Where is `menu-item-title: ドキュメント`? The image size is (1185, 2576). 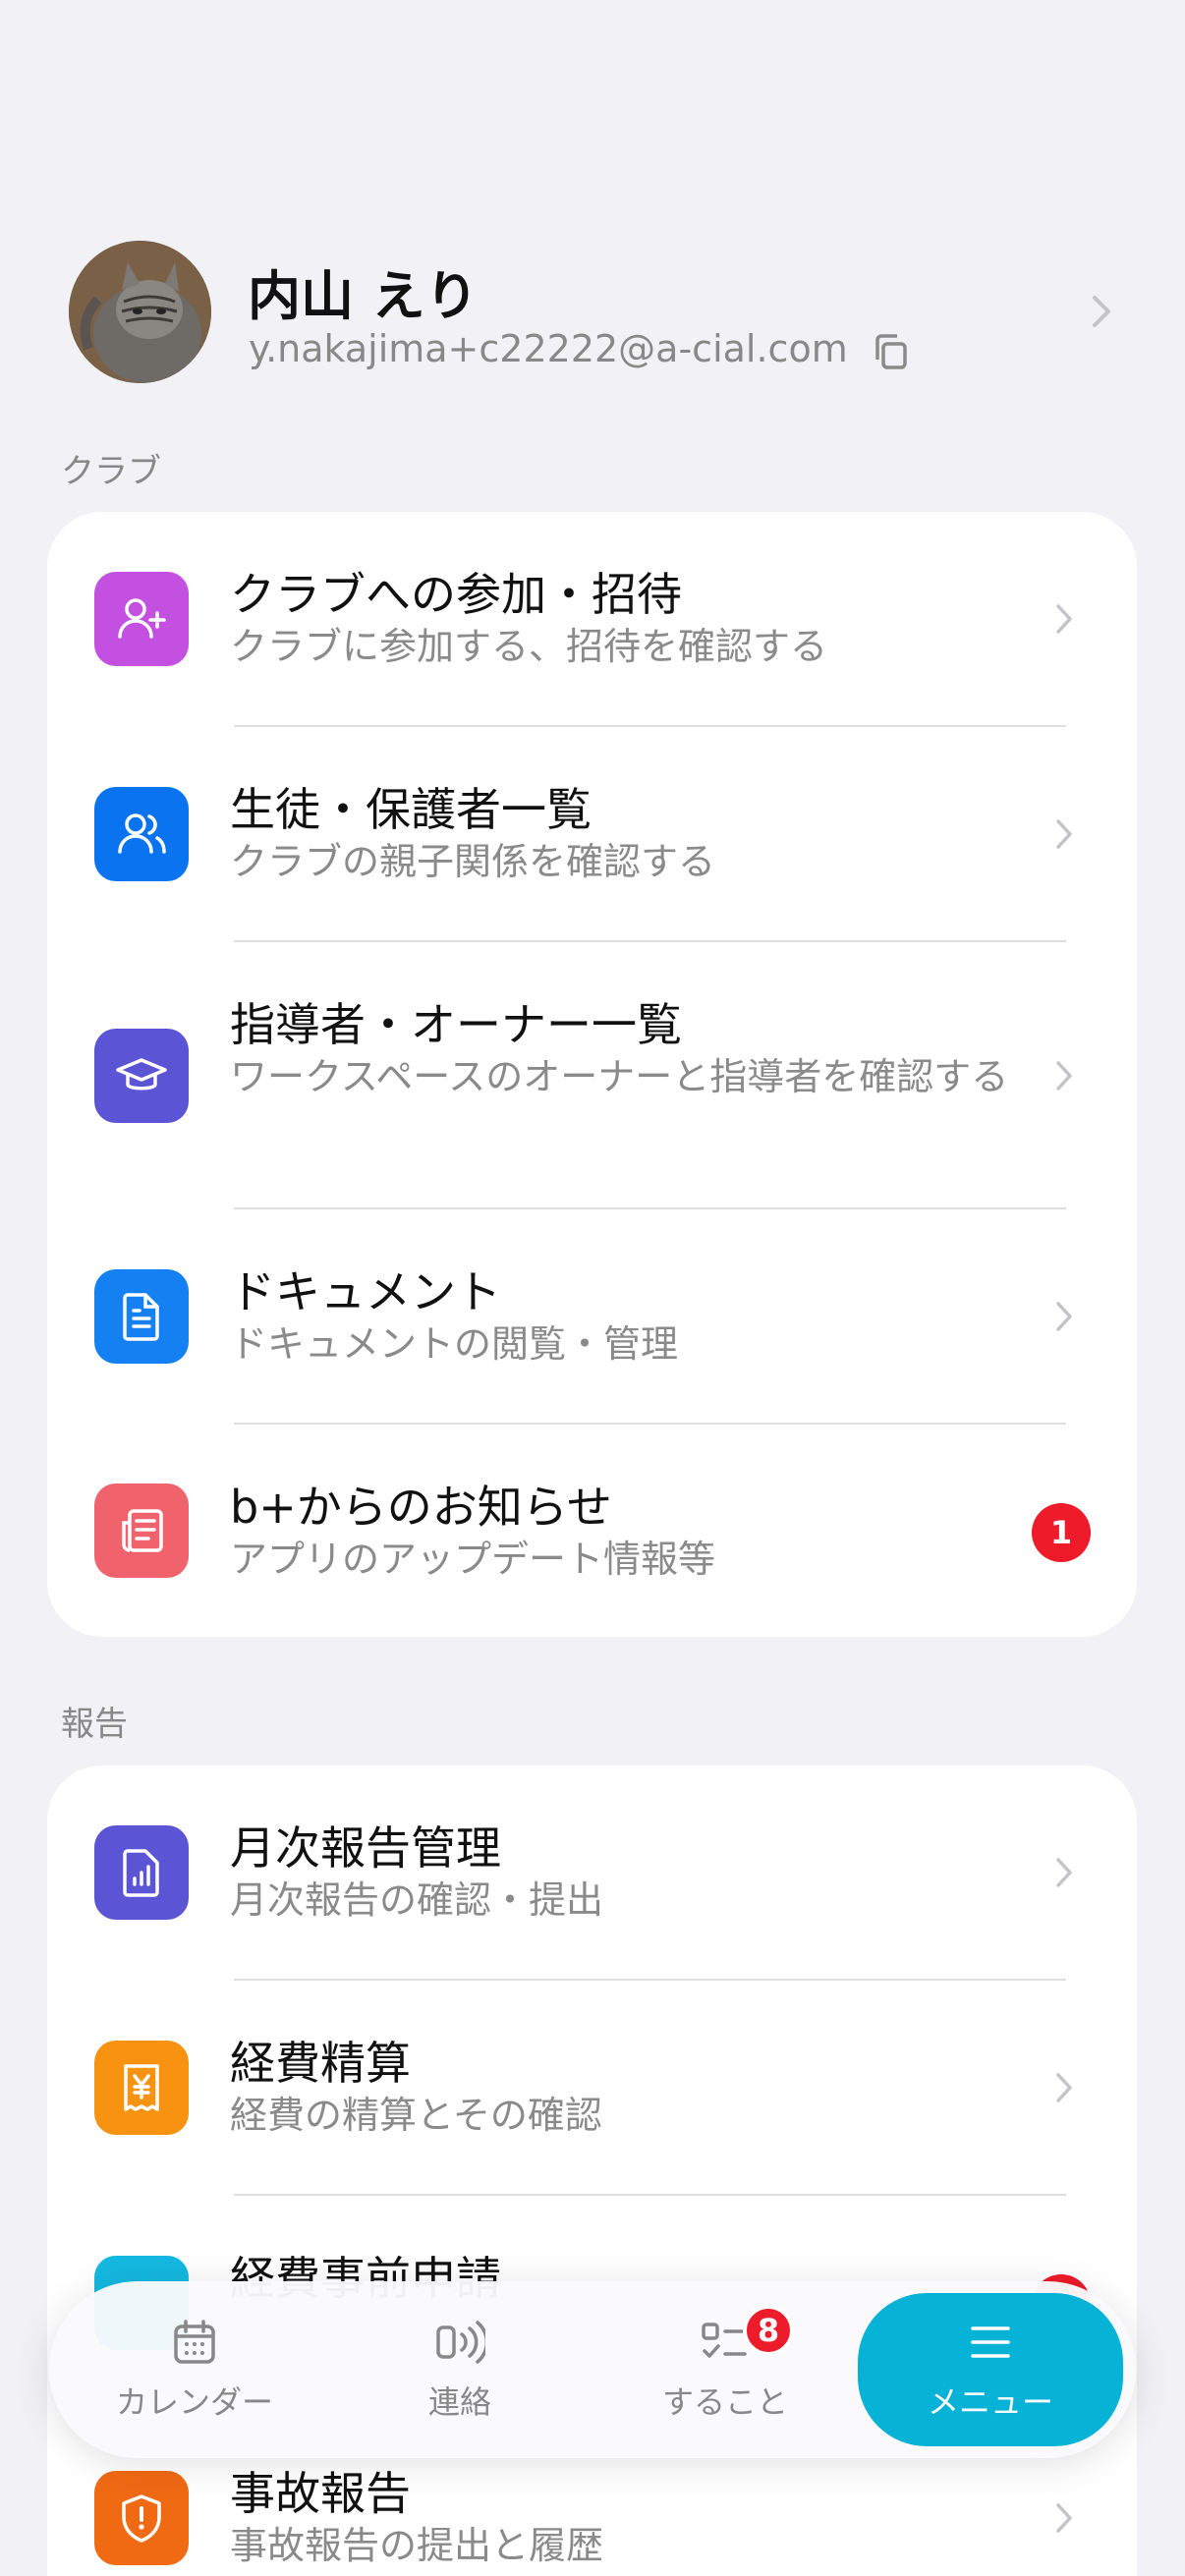 menu-item-title: ドキュメント is located at coordinates (366, 1291).